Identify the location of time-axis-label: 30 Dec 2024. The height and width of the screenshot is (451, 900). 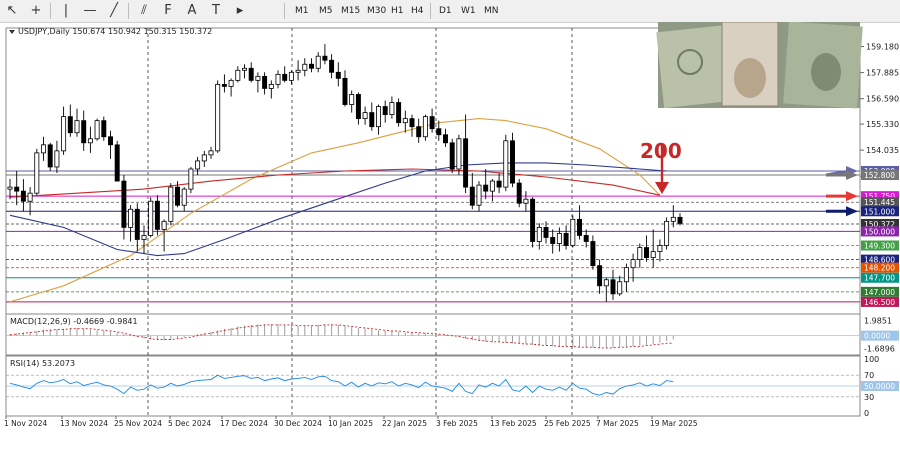
(298, 423).